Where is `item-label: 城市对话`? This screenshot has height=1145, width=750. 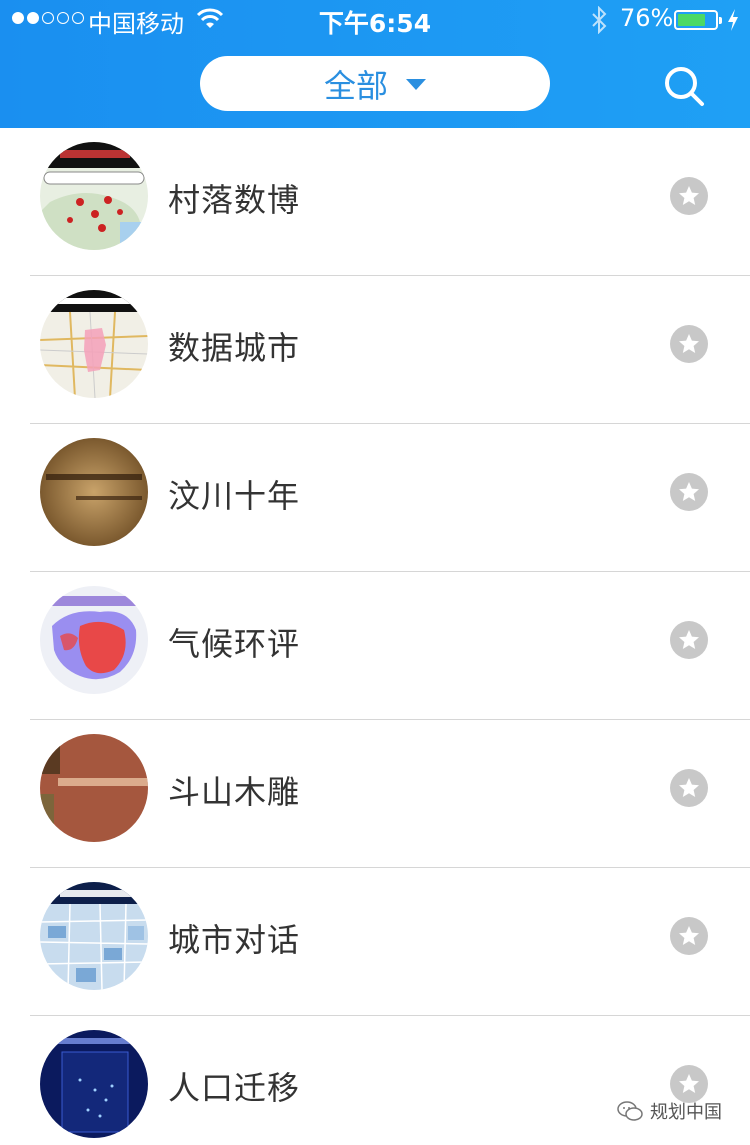
item-label: 城市对话 is located at coordinates (234, 940).